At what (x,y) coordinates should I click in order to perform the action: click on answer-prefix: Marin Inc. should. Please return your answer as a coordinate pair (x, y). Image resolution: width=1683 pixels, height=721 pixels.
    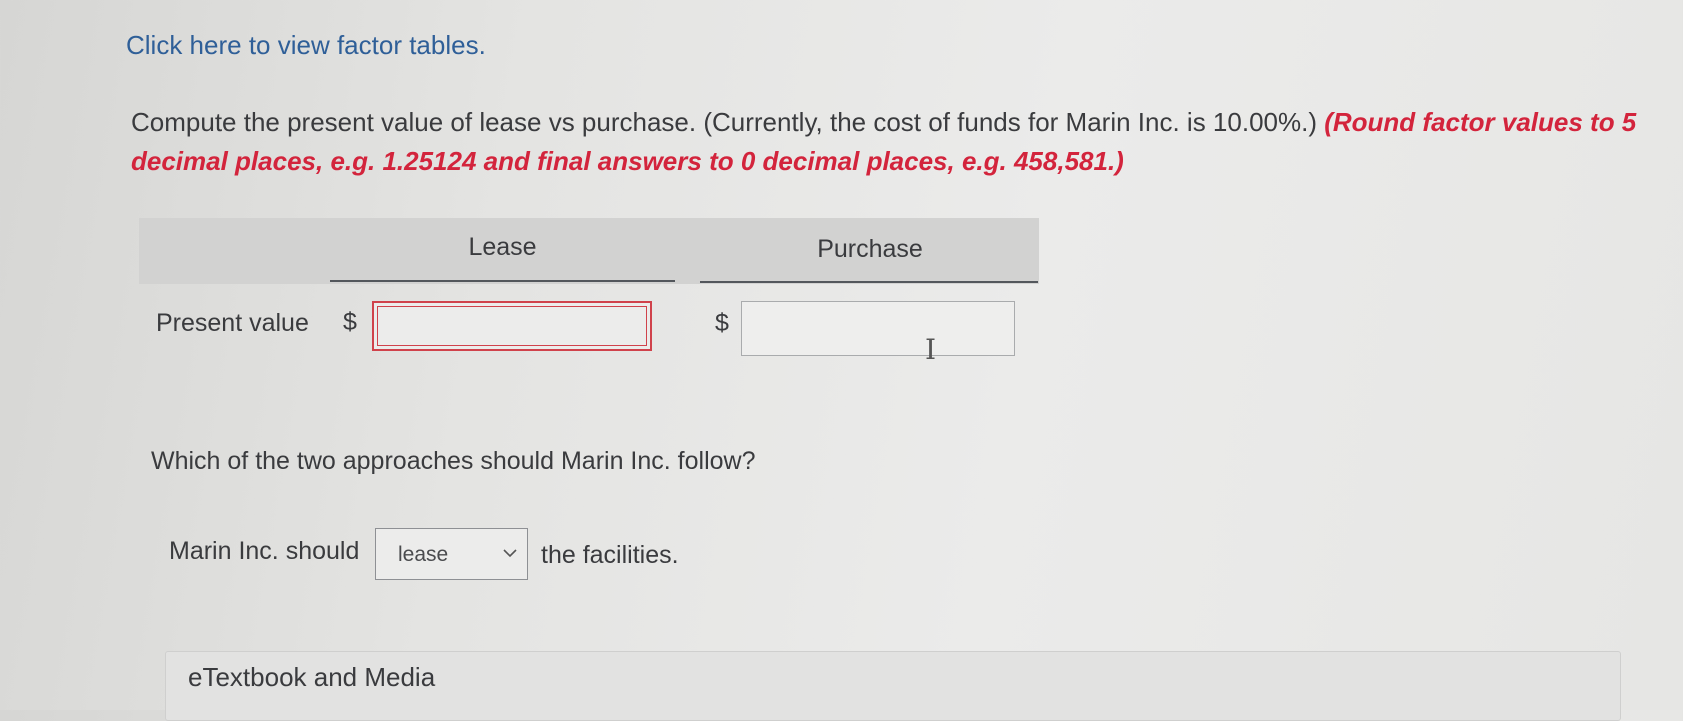
    Looking at the image, I should click on (264, 551).